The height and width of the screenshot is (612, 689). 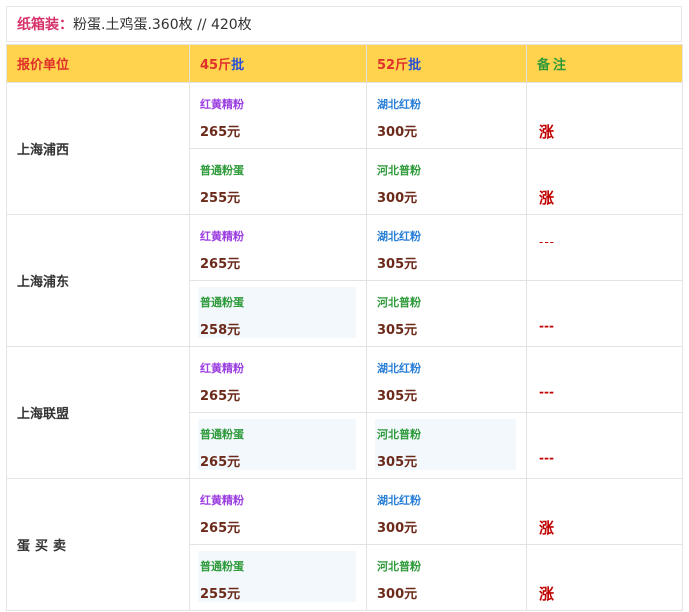 I want to click on price-cell-45: 普通粉蛋 265元, so click(x=278, y=445).